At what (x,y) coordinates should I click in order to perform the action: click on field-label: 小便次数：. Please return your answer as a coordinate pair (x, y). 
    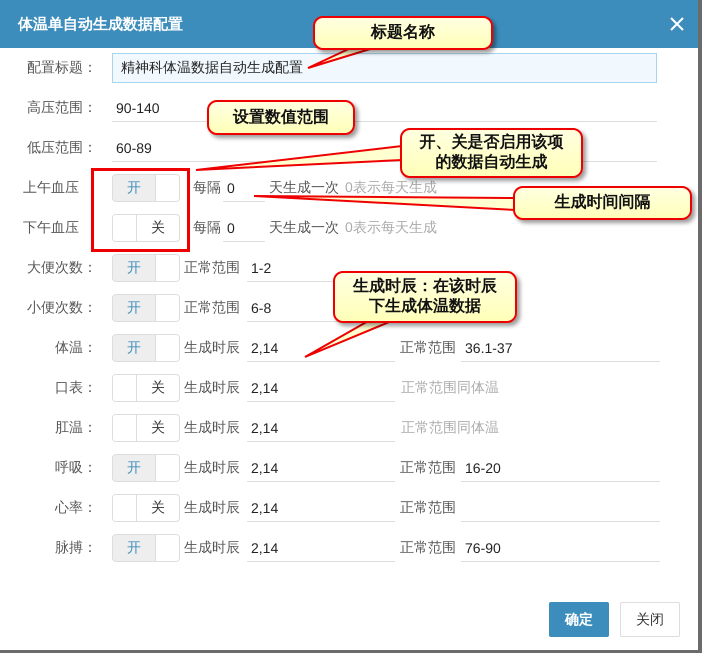
    Looking at the image, I should click on (61, 308).